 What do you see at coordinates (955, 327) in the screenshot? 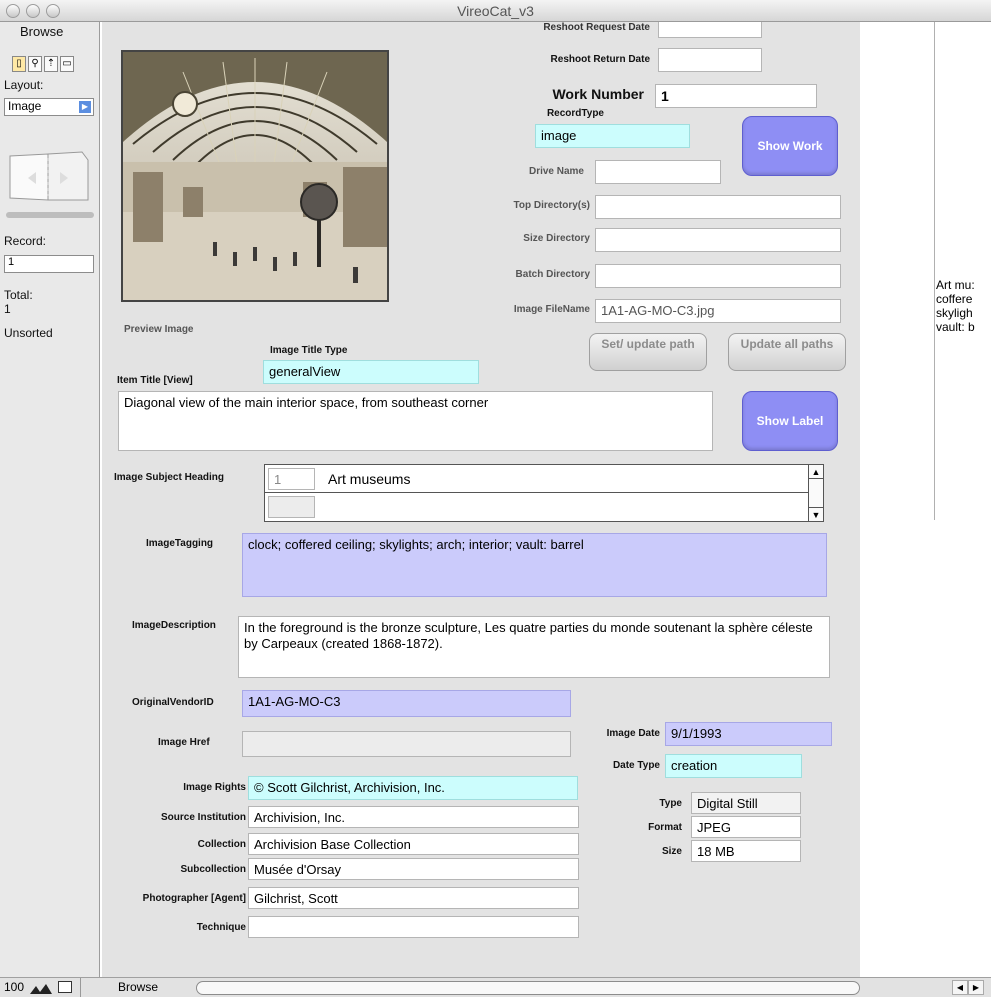
I see `tagging-preview-line: vault: b` at bounding box center [955, 327].